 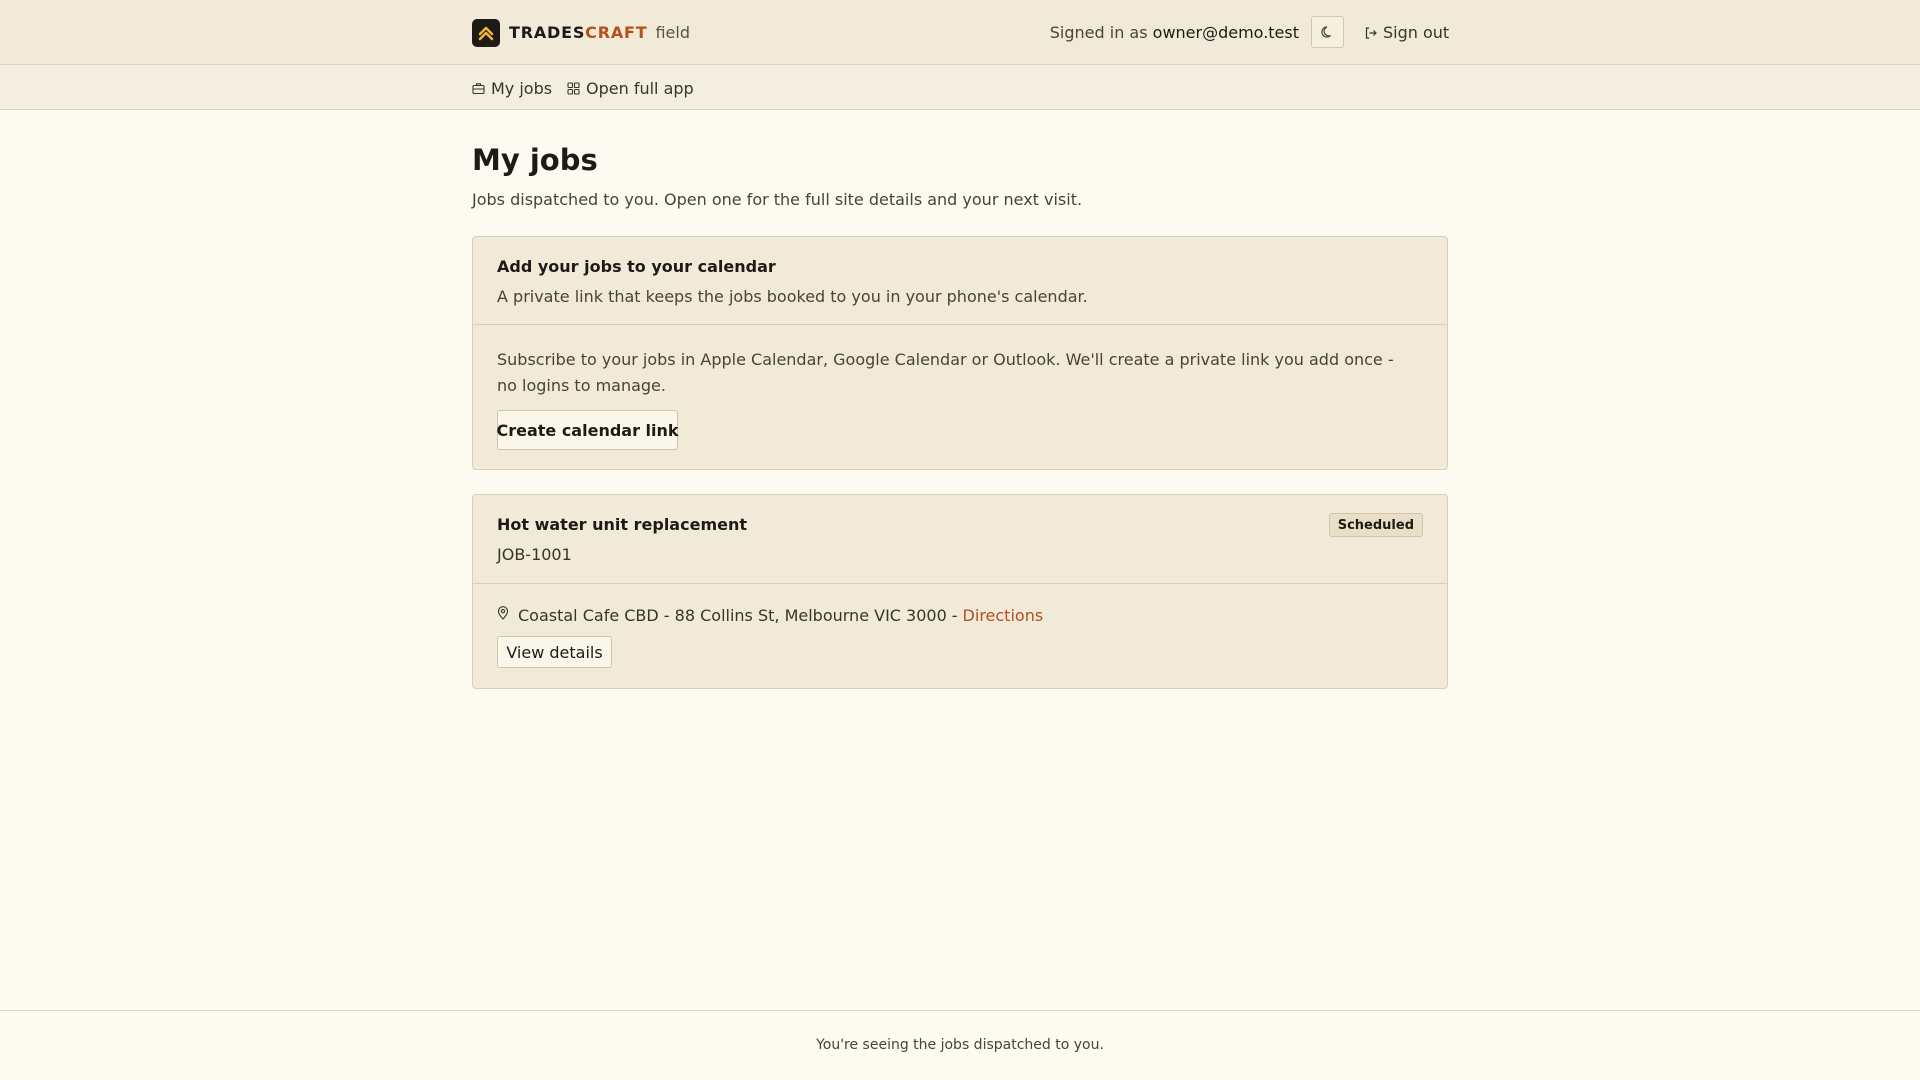 What do you see at coordinates (1371, 32) in the screenshot?
I see `sign-out-icon` at bounding box center [1371, 32].